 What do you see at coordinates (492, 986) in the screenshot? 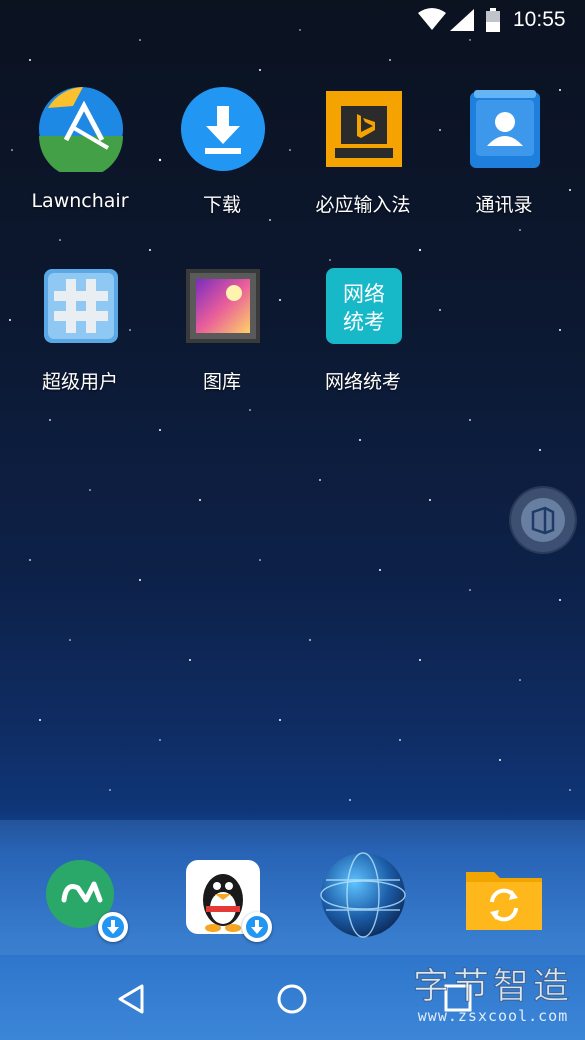
I see `watermark-title: 字节智造` at bounding box center [492, 986].